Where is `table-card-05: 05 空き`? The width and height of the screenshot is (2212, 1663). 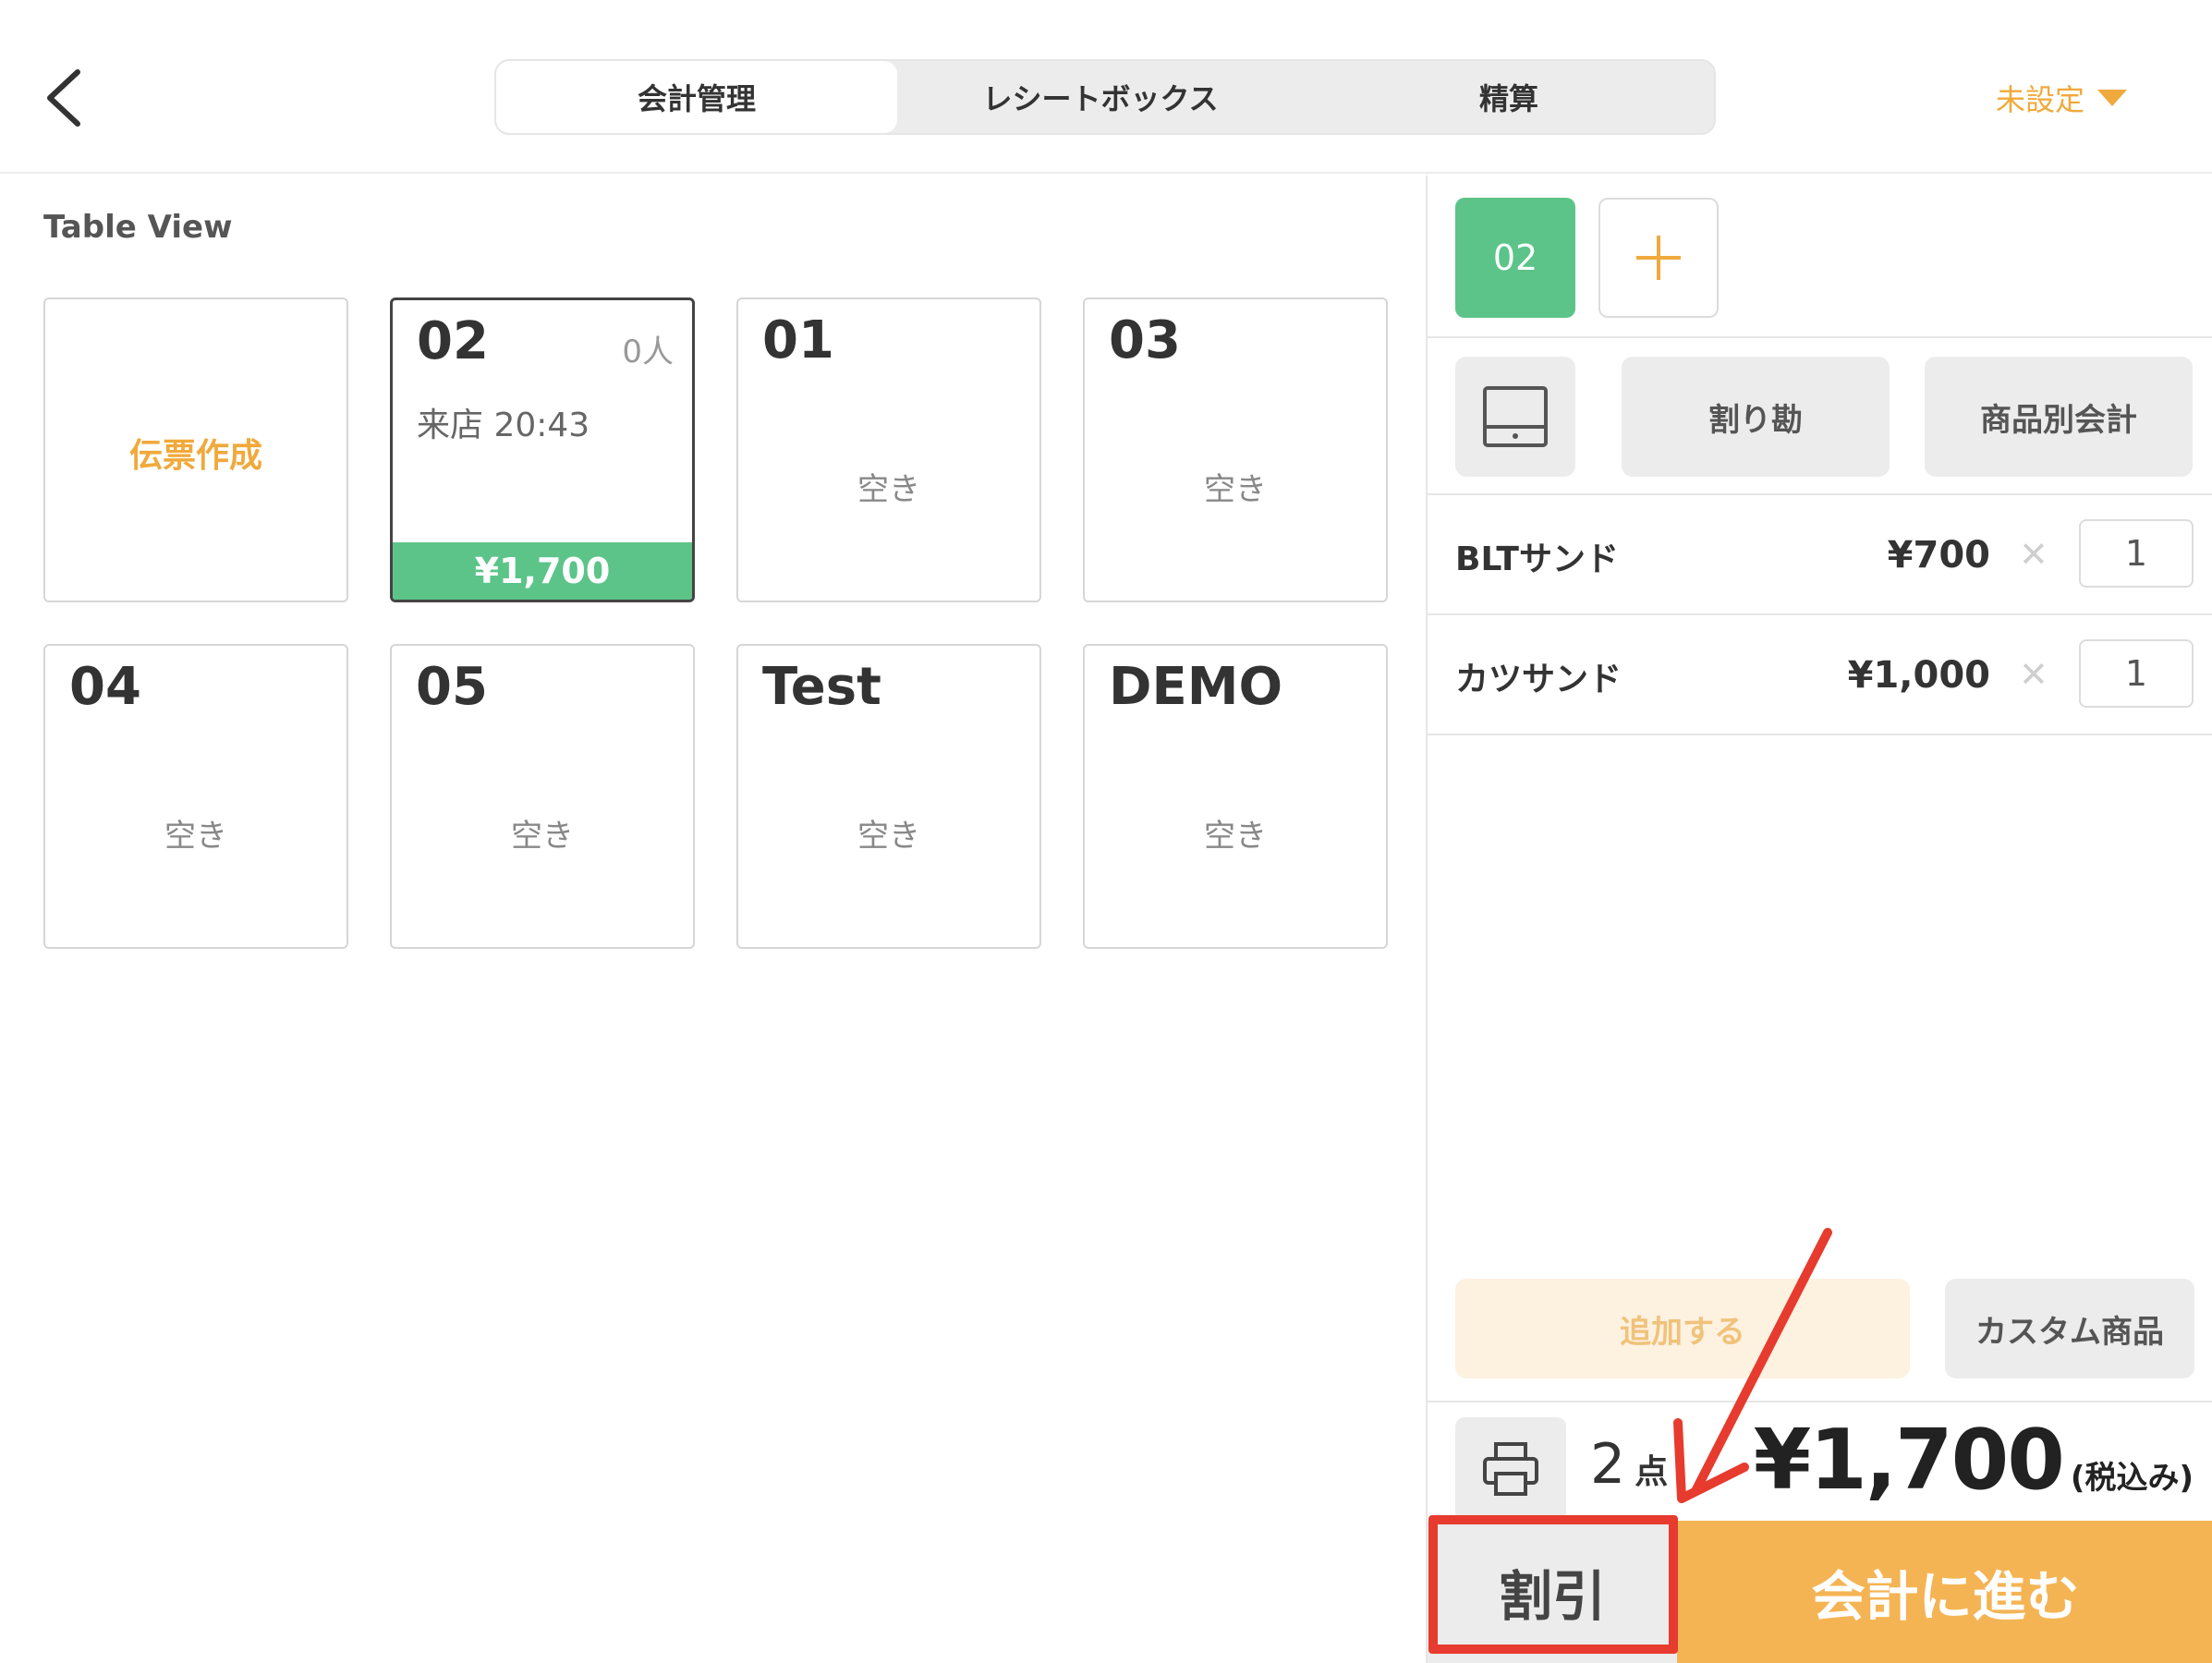
table-card-05: 05 空き is located at coordinates (542, 796).